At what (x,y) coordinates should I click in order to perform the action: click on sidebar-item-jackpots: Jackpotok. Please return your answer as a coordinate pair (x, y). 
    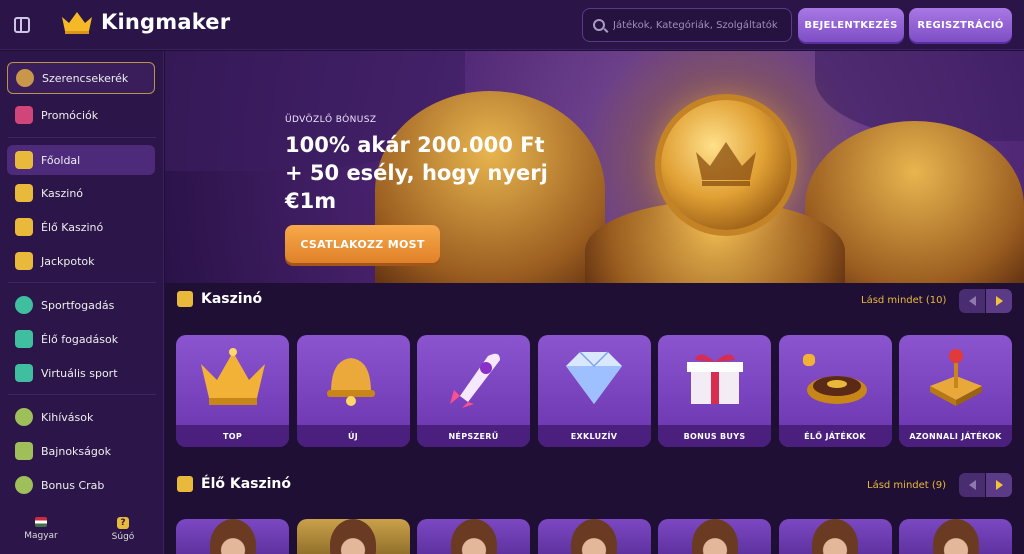
    Looking at the image, I should click on (81, 261).